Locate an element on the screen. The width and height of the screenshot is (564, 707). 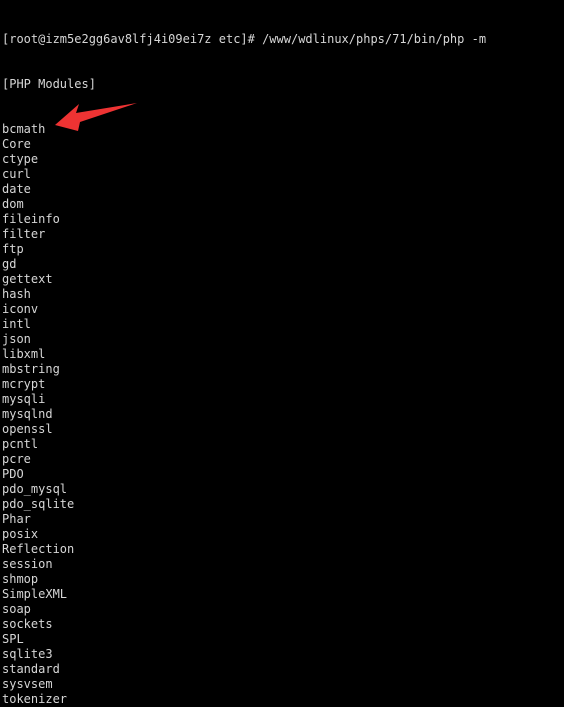
php-module-item: pcre is located at coordinates (16, 459).